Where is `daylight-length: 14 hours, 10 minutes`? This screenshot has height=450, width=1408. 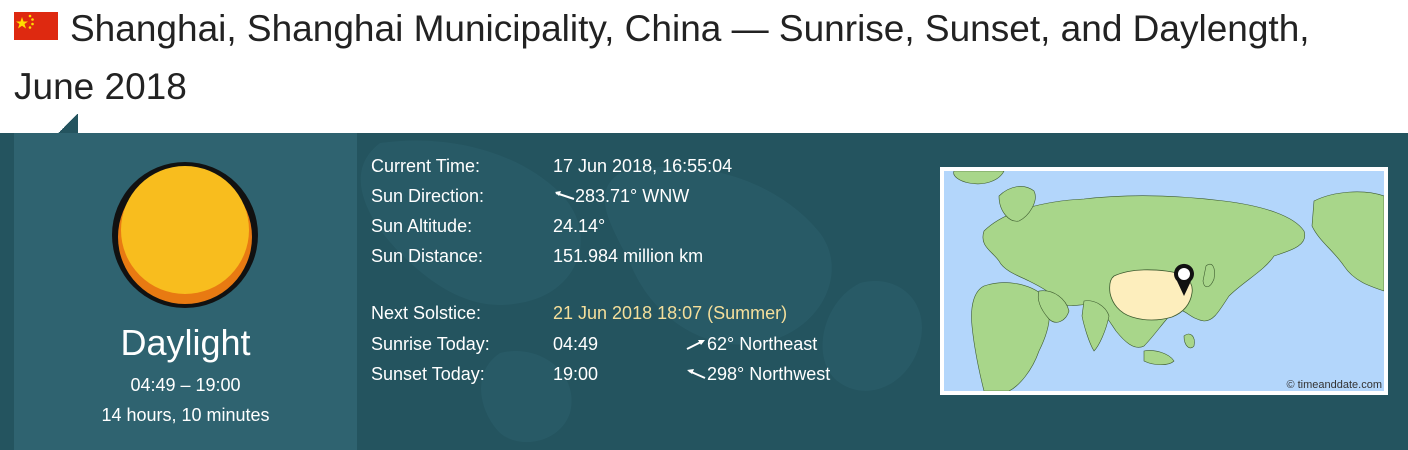 daylight-length: 14 hours, 10 minutes is located at coordinates (185, 415).